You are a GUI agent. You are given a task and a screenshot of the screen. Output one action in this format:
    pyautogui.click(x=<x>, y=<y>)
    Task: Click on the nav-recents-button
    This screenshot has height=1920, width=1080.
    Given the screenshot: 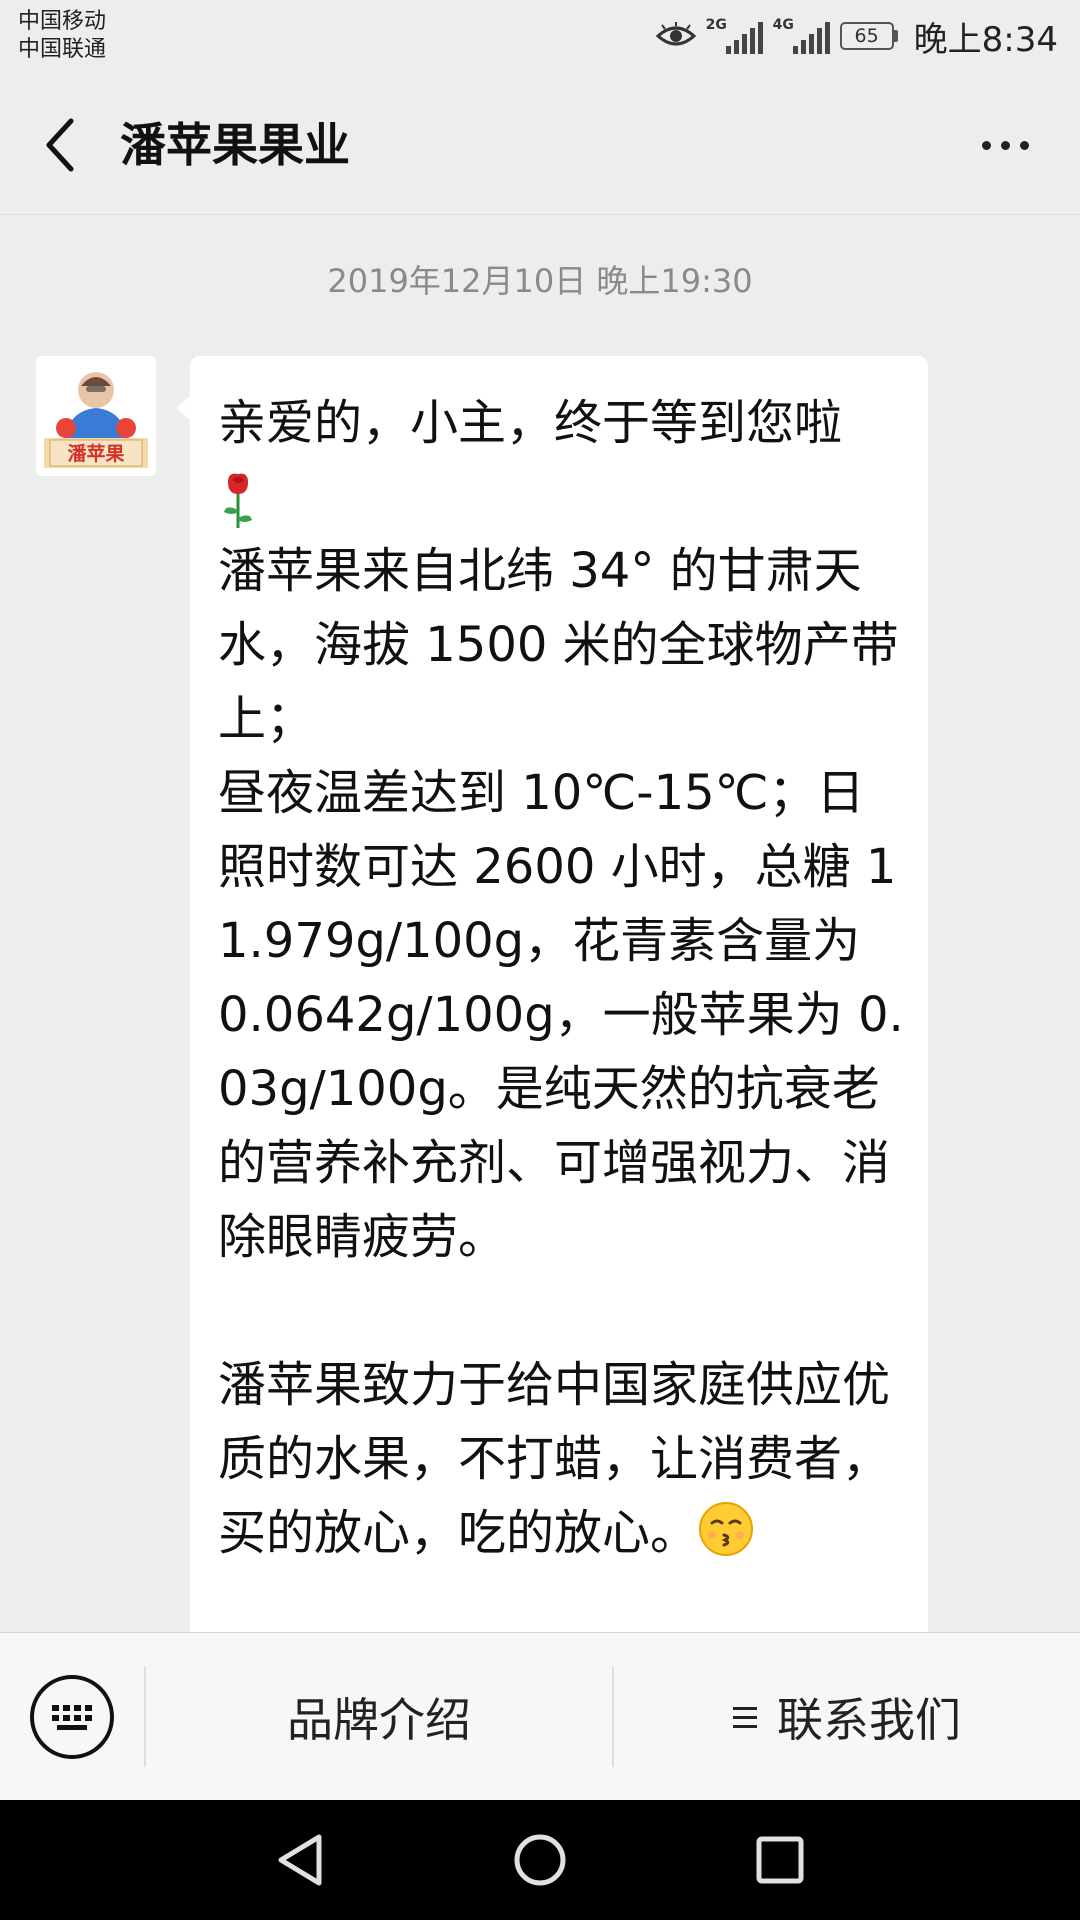 What is the action you would take?
    pyautogui.click(x=780, y=1860)
    